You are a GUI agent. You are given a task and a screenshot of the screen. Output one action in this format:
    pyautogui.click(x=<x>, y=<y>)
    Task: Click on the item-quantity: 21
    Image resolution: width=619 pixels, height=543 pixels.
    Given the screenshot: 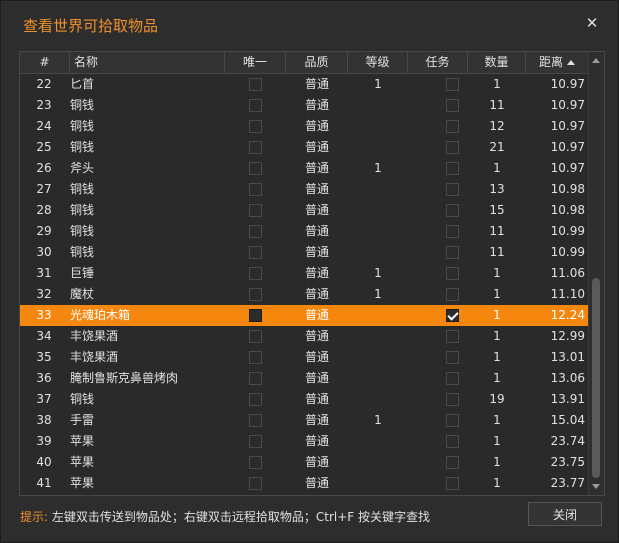 What is the action you would take?
    pyautogui.click(x=497, y=147)
    